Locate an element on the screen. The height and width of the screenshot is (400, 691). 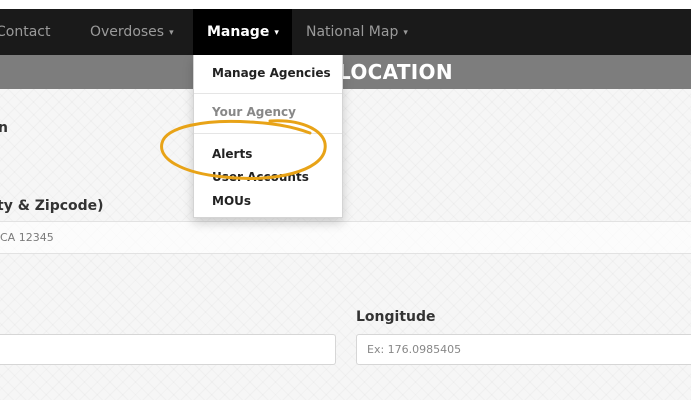
longitude-field-label: Longitude is located at coordinates (396, 317).